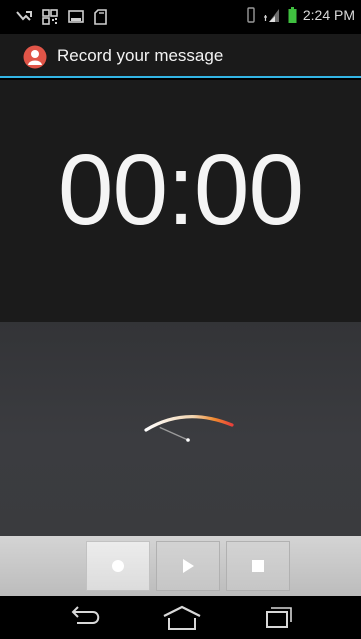 The image size is (361, 639). I want to click on signal-icon, so click(271, 15).